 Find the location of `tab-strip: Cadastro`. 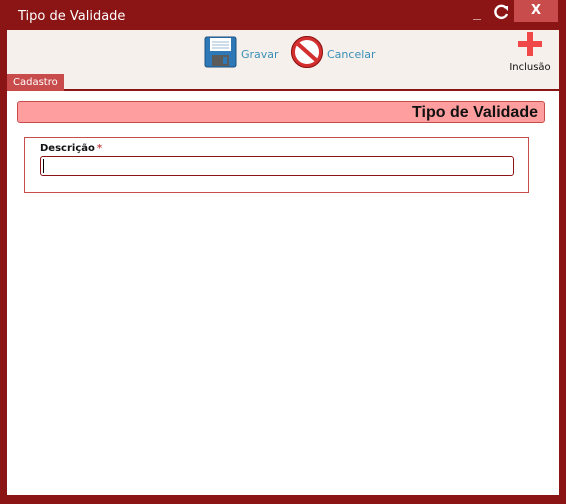

tab-strip: Cadastro is located at coordinates (283, 82).